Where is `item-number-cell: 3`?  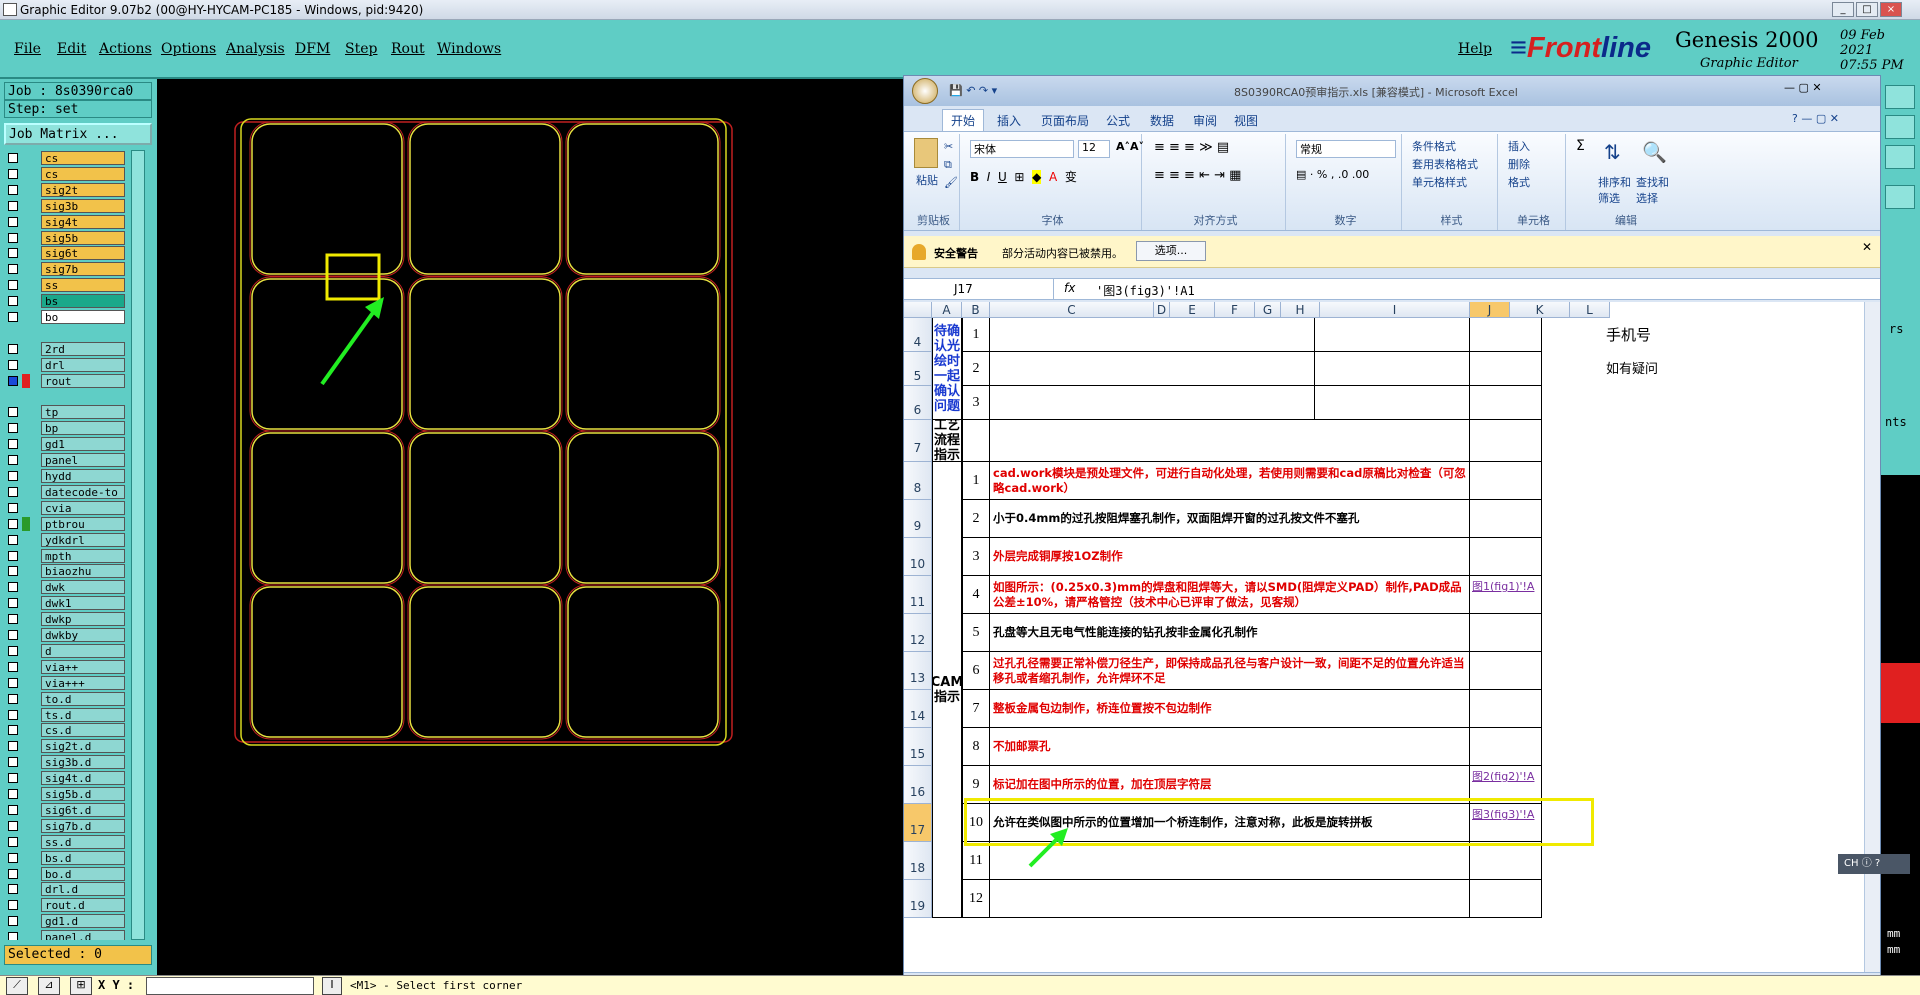 item-number-cell: 3 is located at coordinates (976, 403).